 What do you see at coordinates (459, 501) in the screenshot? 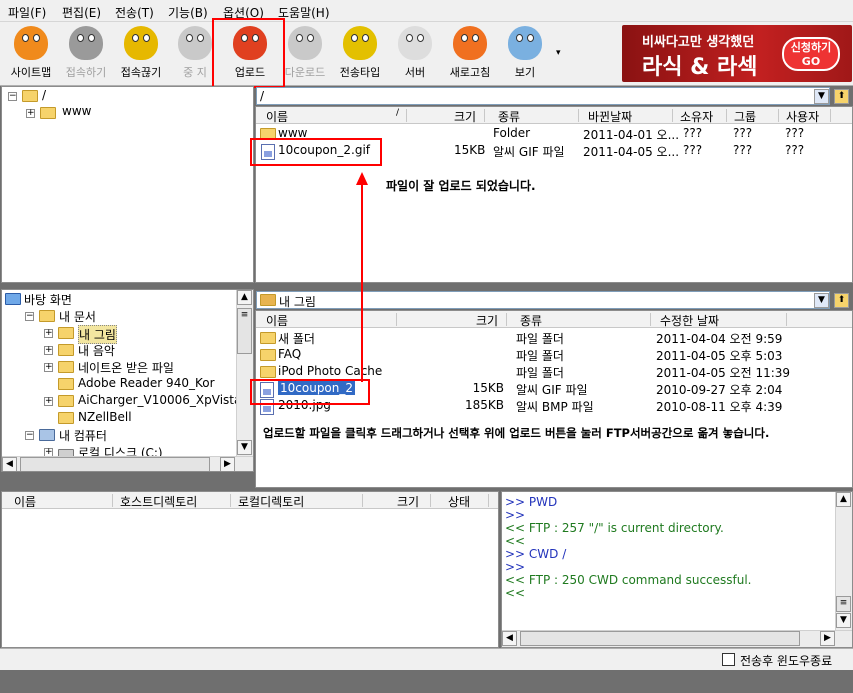
I see `col-status: 상태` at bounding box center [459, 501].